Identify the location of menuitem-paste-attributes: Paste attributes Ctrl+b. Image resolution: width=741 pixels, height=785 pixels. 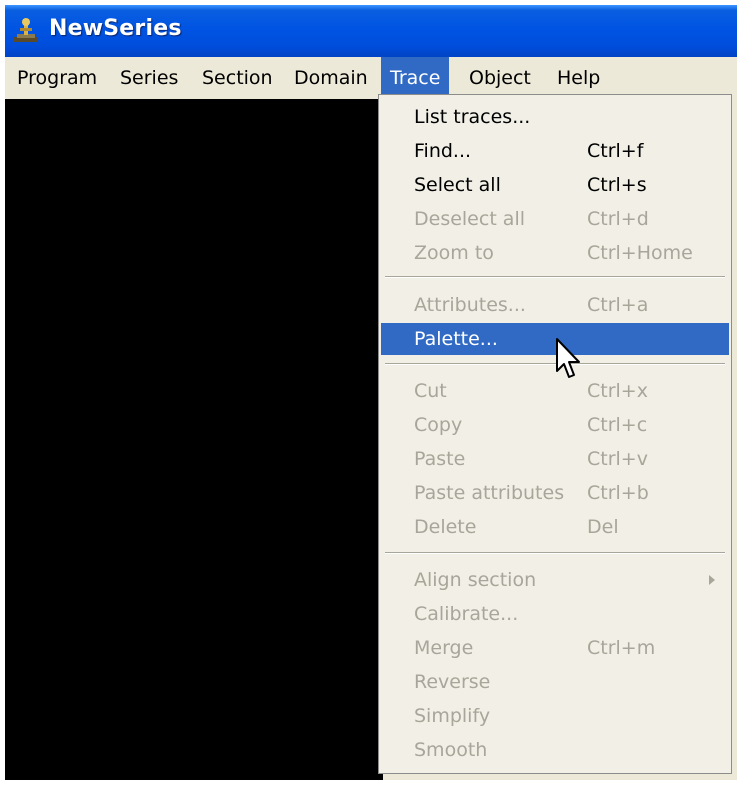
(555, 493).